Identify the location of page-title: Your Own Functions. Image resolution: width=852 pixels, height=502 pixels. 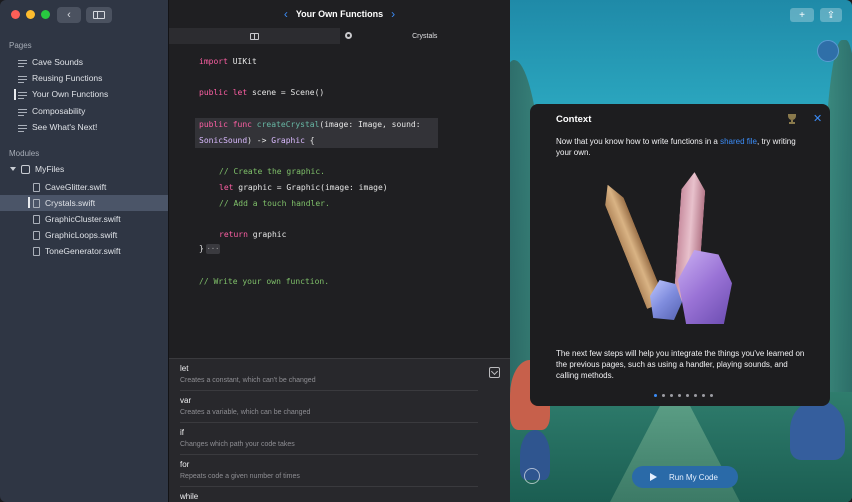
(339, 14).